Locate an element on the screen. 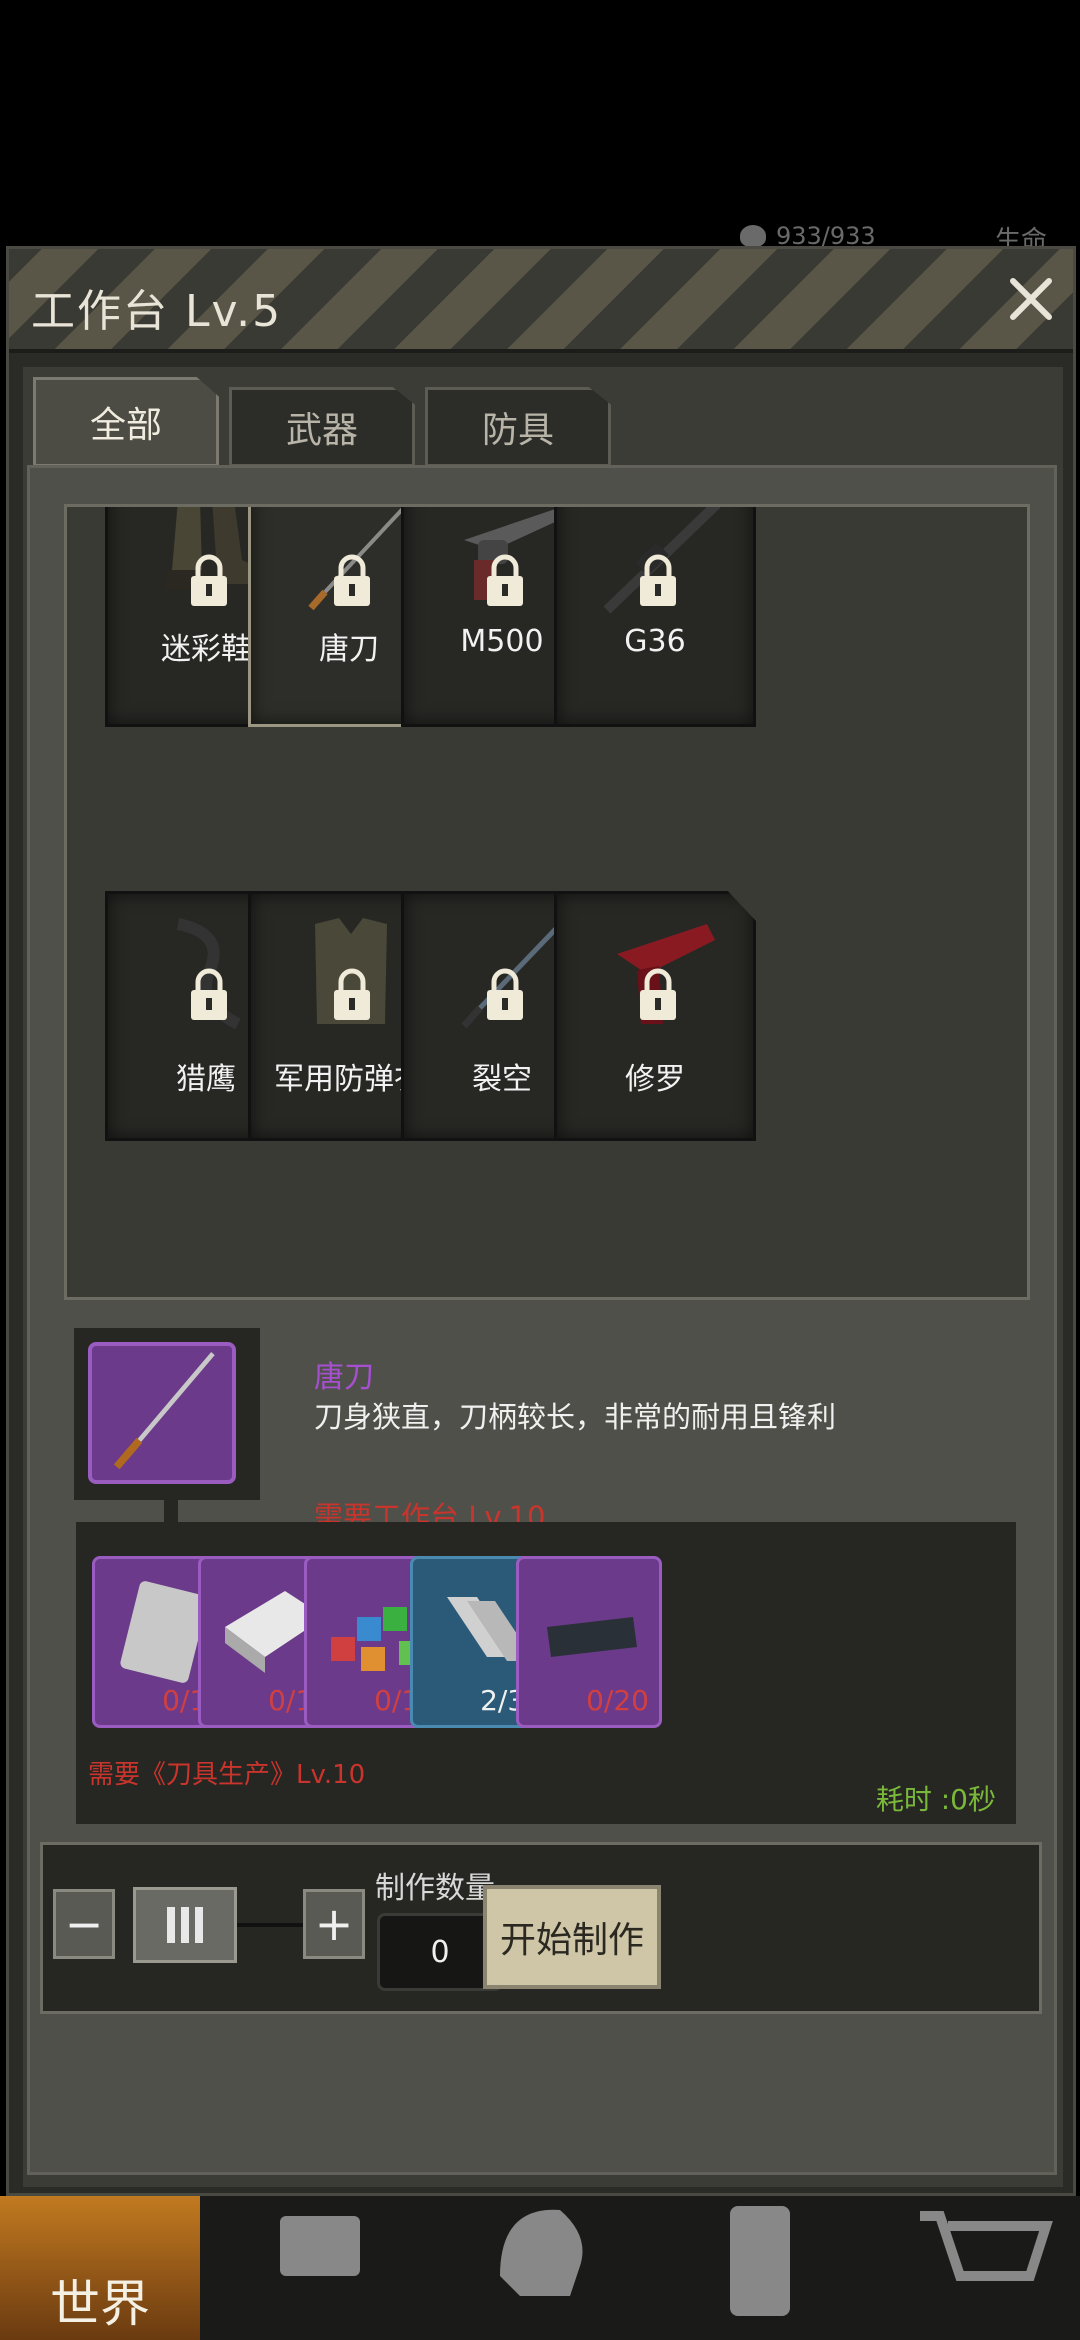 The height and width of the screenshot is (2340, 1080). skill-requirement: 需要《刀具生产》Lv.10 is located at coordinates (227, 1775).